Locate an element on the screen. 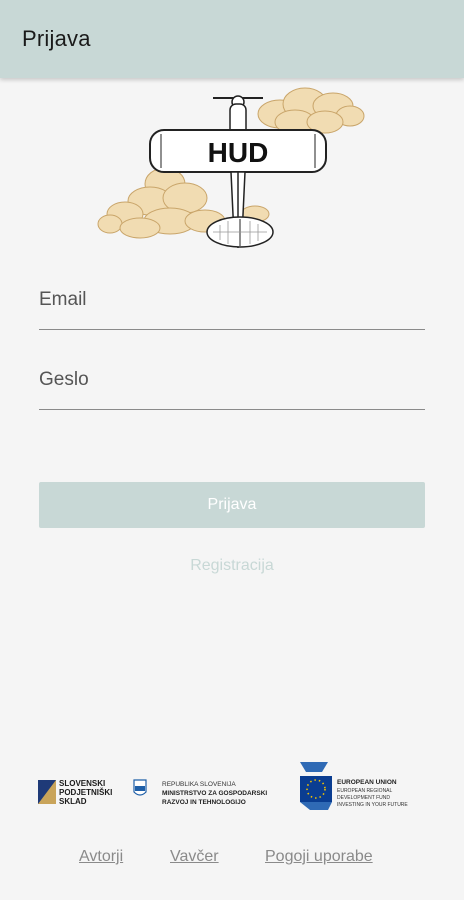 Image resolution: width=464 pixels, height=900 pixels. authors-link: Avtorji is located at coordinates (101, 857).